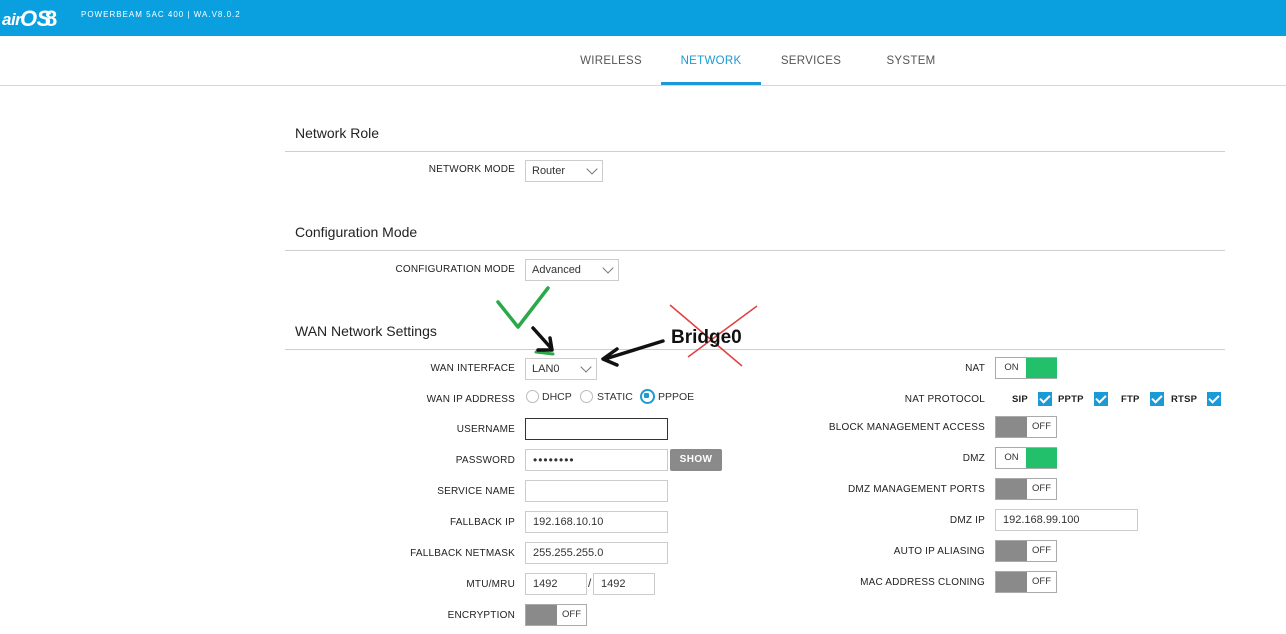  I want to click on tab-services: SERVICES, so click(811, 60).